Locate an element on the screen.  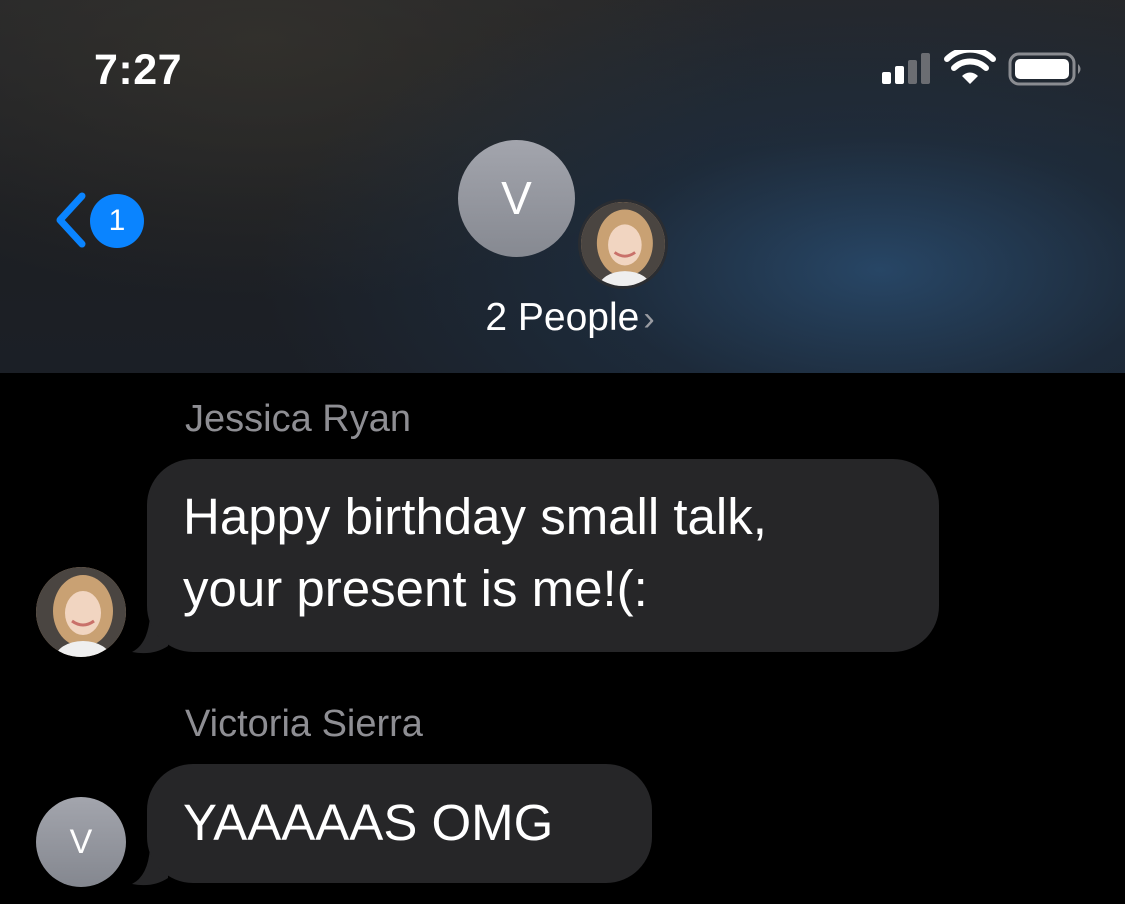
sender-avatar-photo is located at coordinates (81, 612).